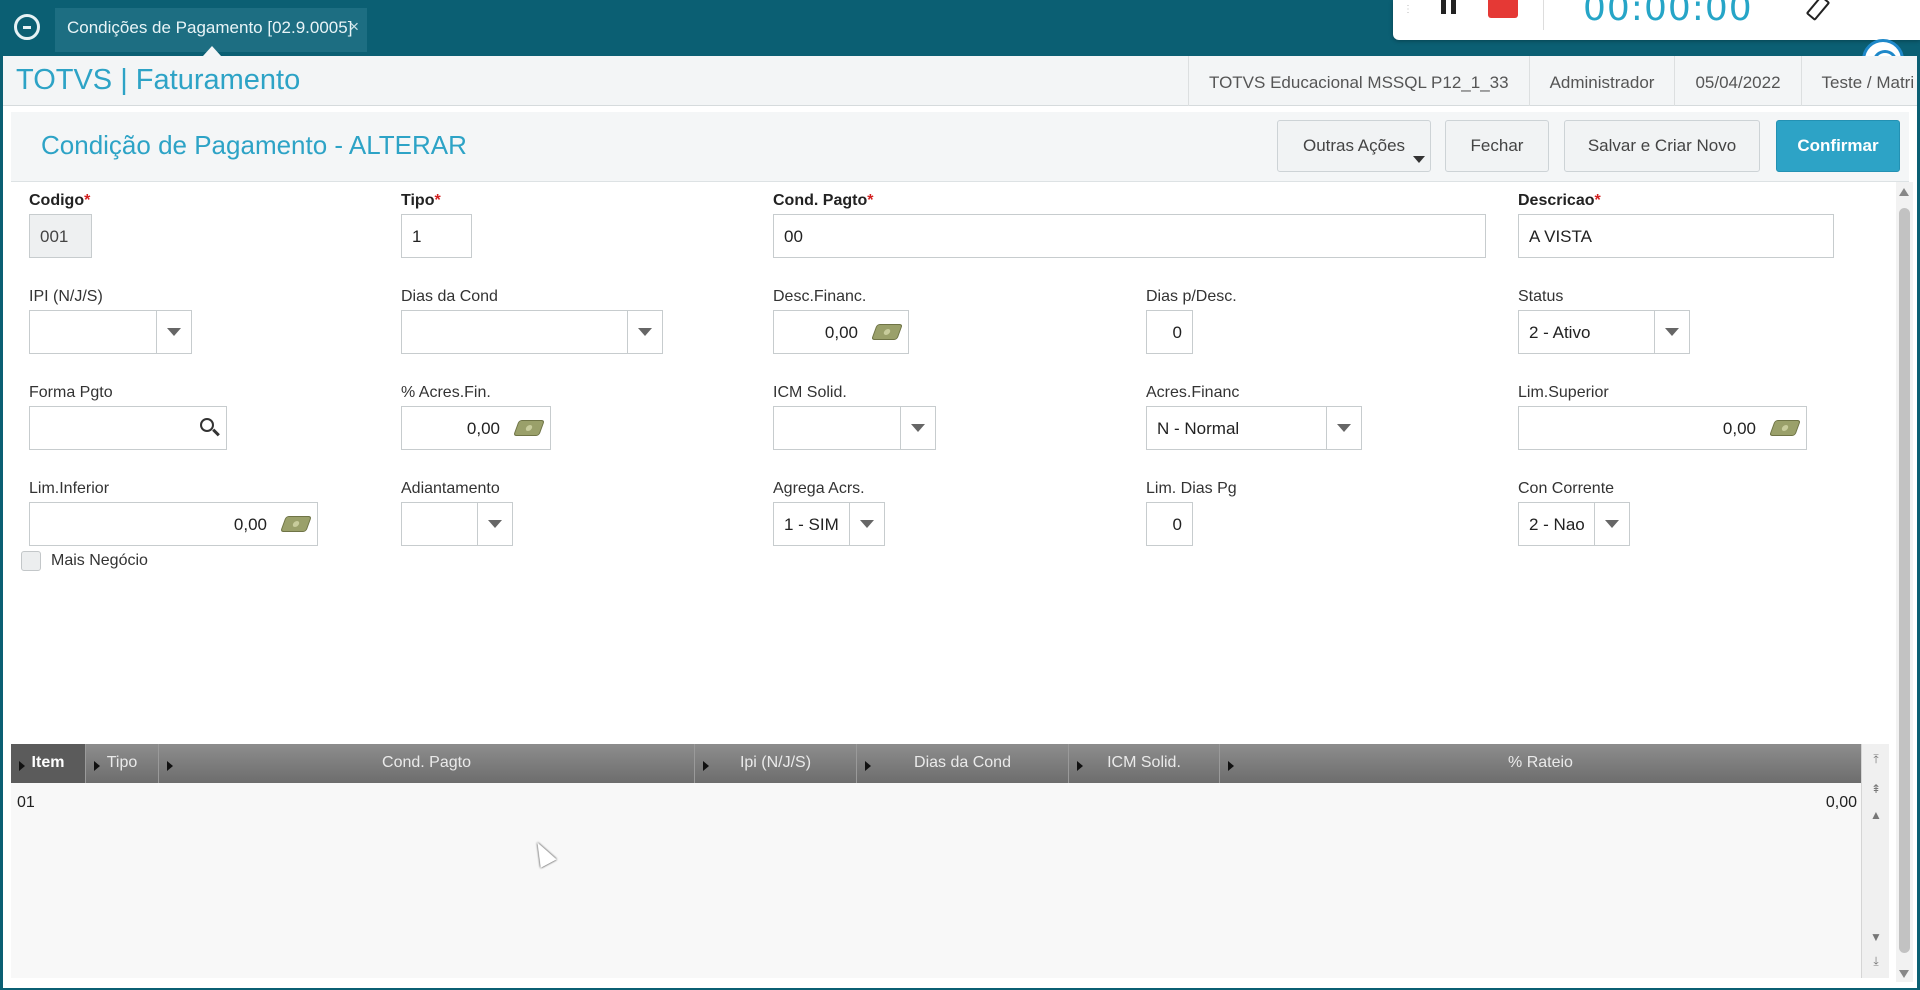  I want to click on column-label: Dias da Cond, so click(962, 762).